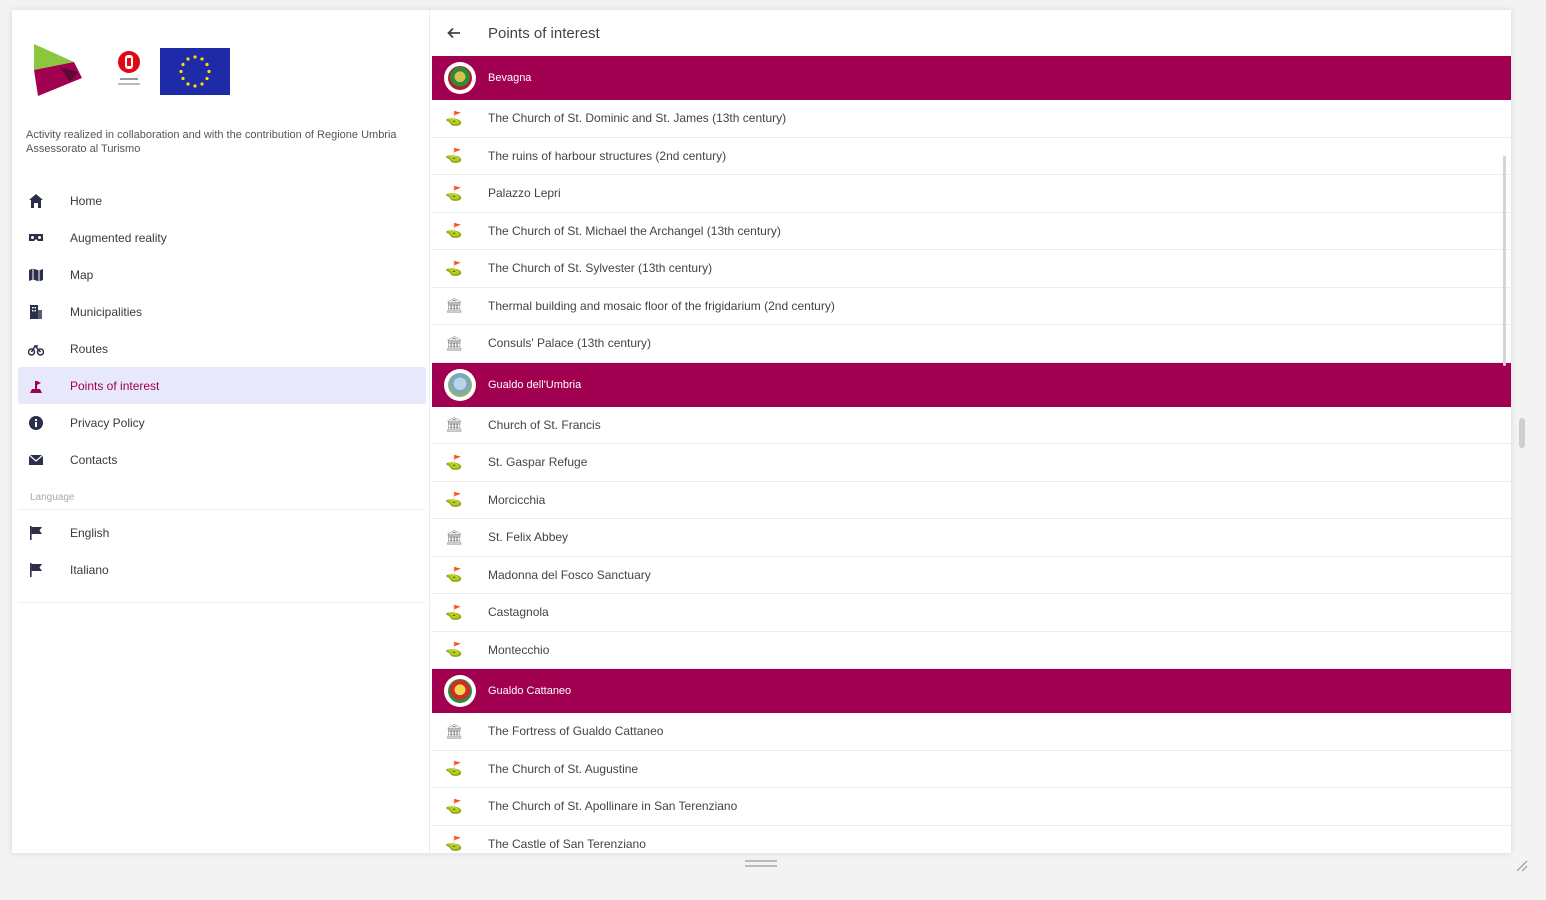  I want to click on top-bar: Points of interest, so click(971, 33).